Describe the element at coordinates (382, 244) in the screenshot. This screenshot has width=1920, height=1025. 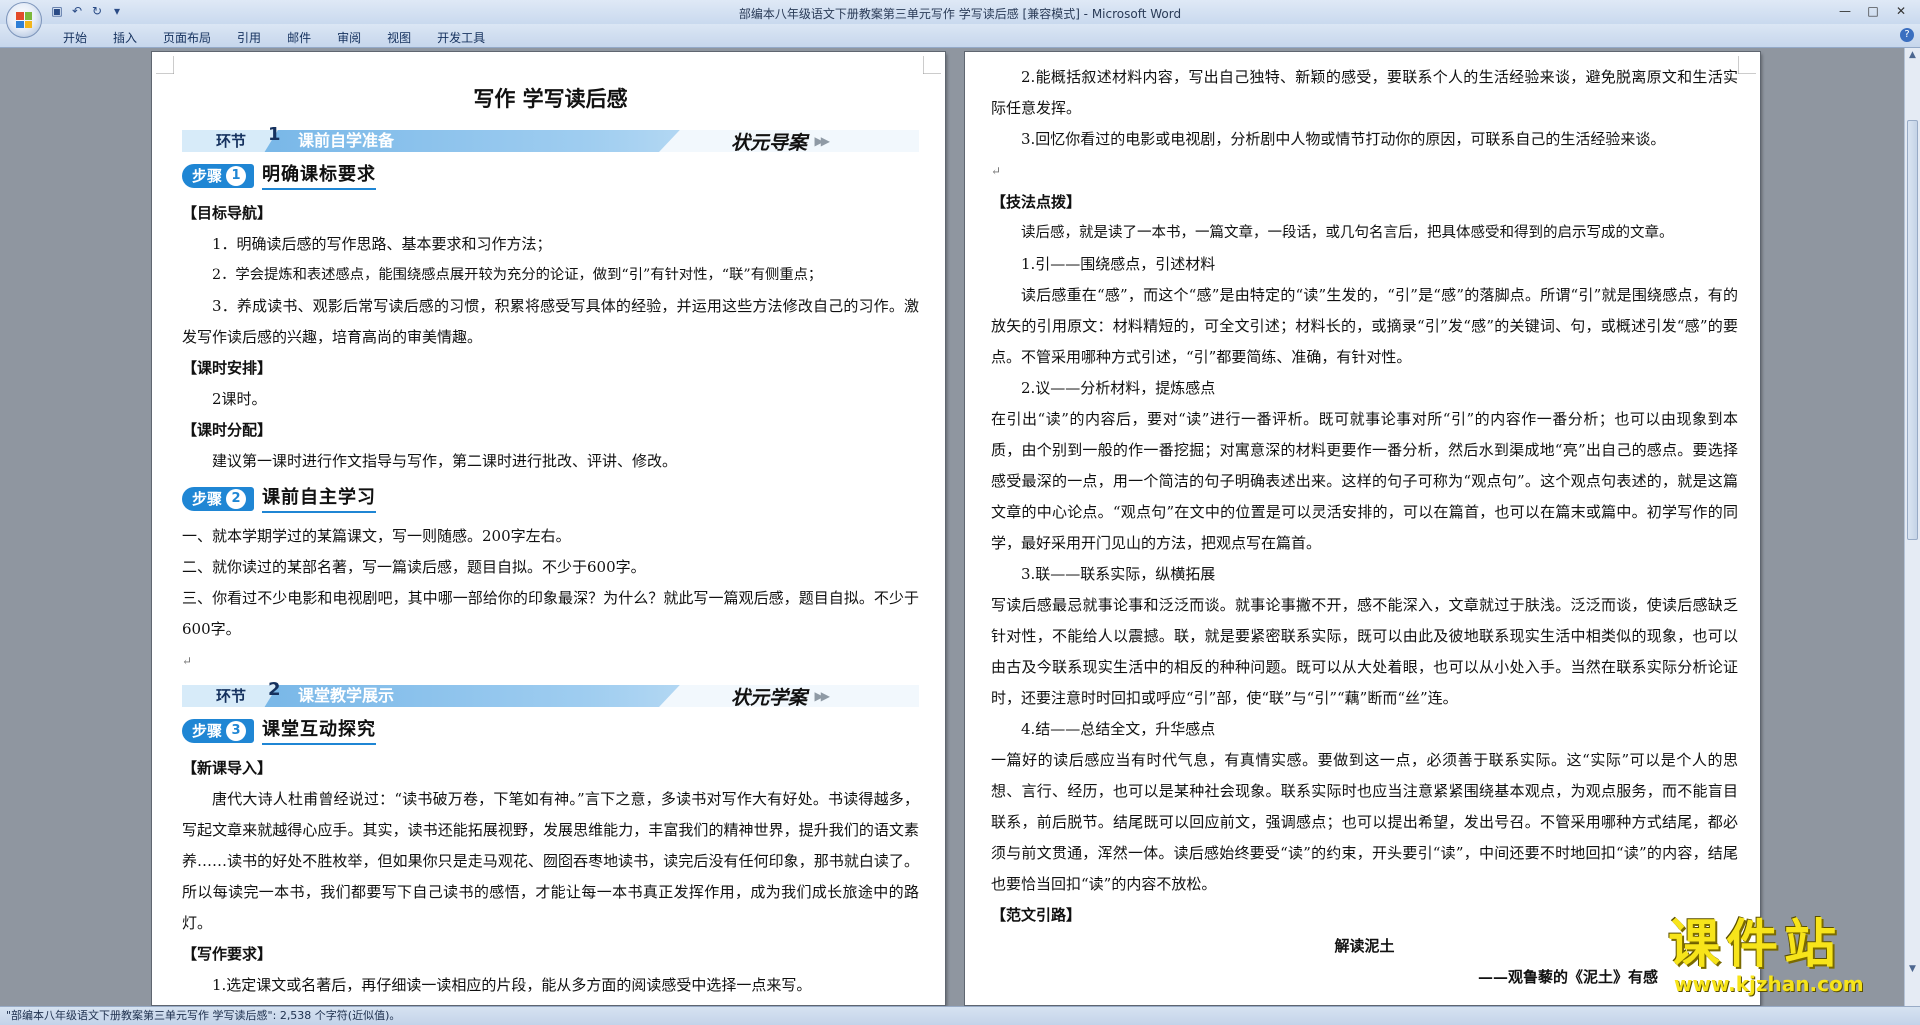
I see `goal-item: 1．明确读后感的写作思路、基本要求和习作方法；` at that location.